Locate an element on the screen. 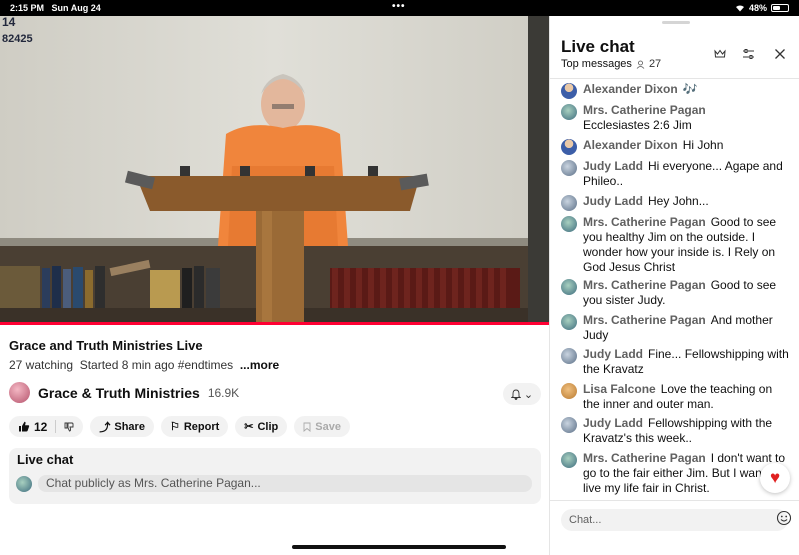  channel-name: Grace & Truth Ministries is located at coordinates (119, 393).